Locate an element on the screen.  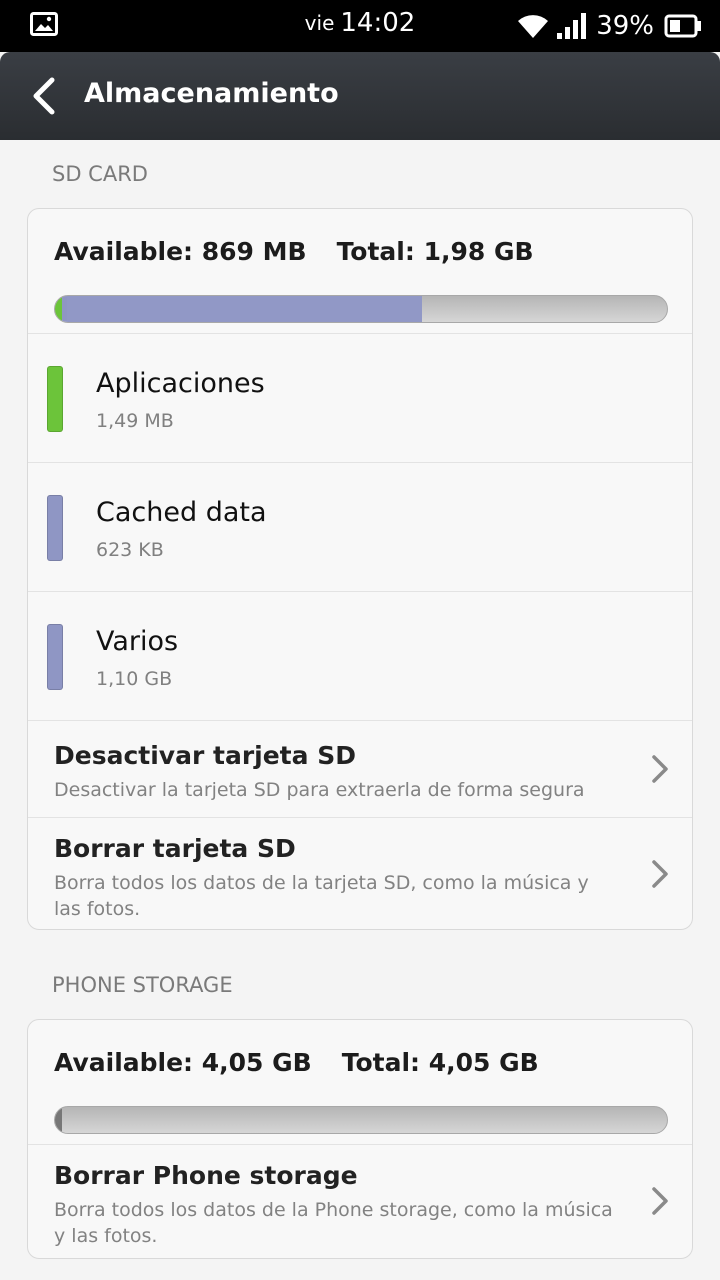
phone-storage-capacity: Available: 4,05 GB Total: 4,05 GB is located at coordinates (296, 1062).